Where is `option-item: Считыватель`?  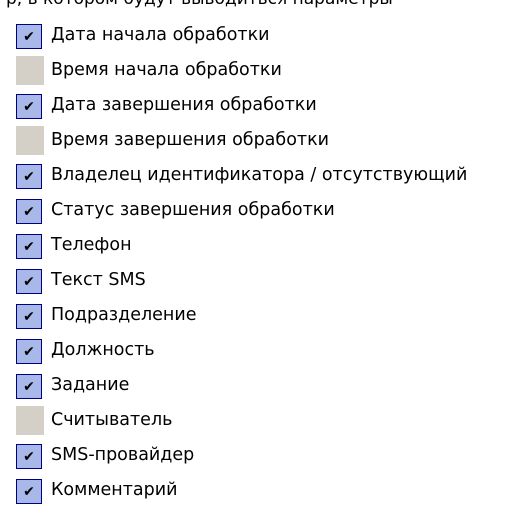 option-item: Считыватель is located at coordinates (254, 420).